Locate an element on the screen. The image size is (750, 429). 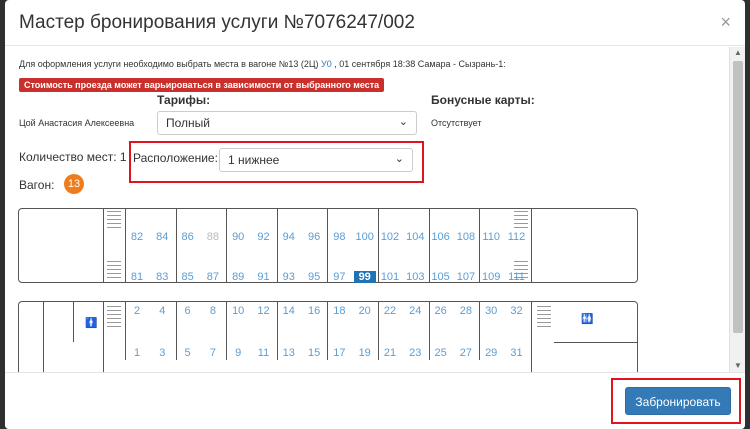
seat-90: 90 is located at coordinates (238, 237).